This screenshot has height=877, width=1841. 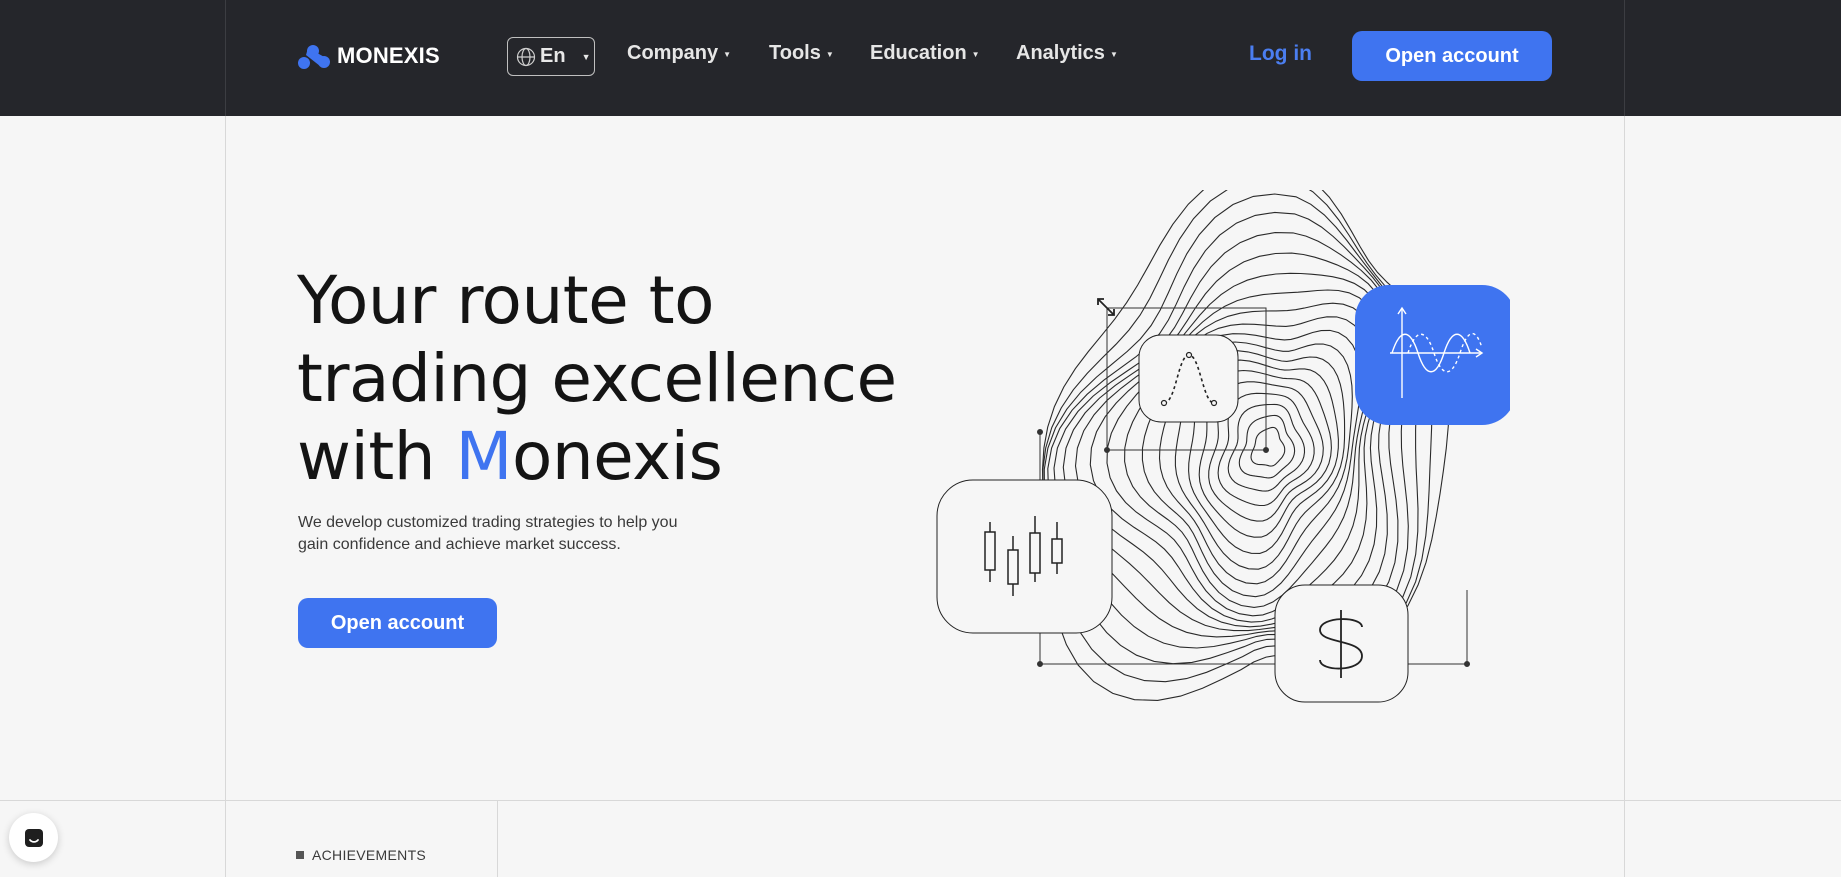 I want to click on nav-item-education: Education ▼, so click(x=925, y=53).